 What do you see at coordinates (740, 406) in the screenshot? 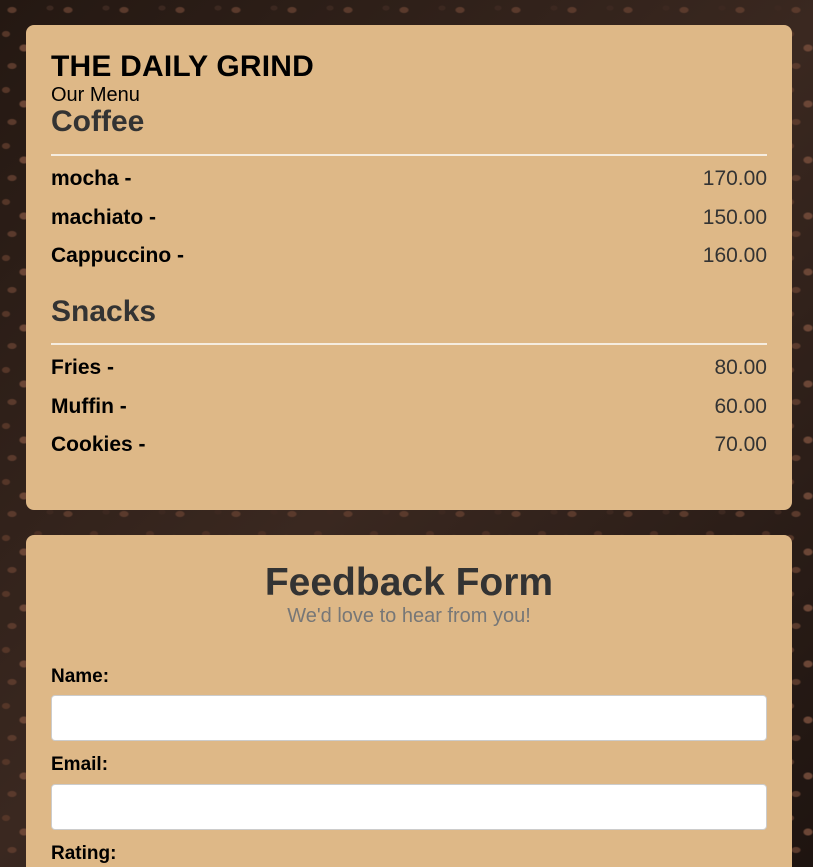
I see `item-price: 60.00` at bounding box center [740, 406].